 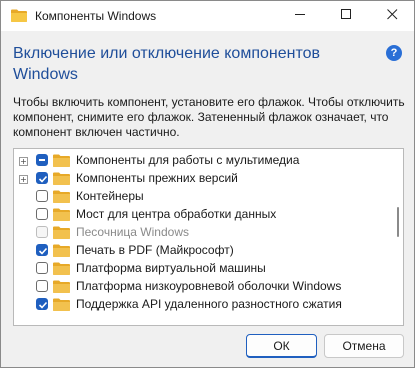 I want to click on close-icon, so click(x=392, y=16).